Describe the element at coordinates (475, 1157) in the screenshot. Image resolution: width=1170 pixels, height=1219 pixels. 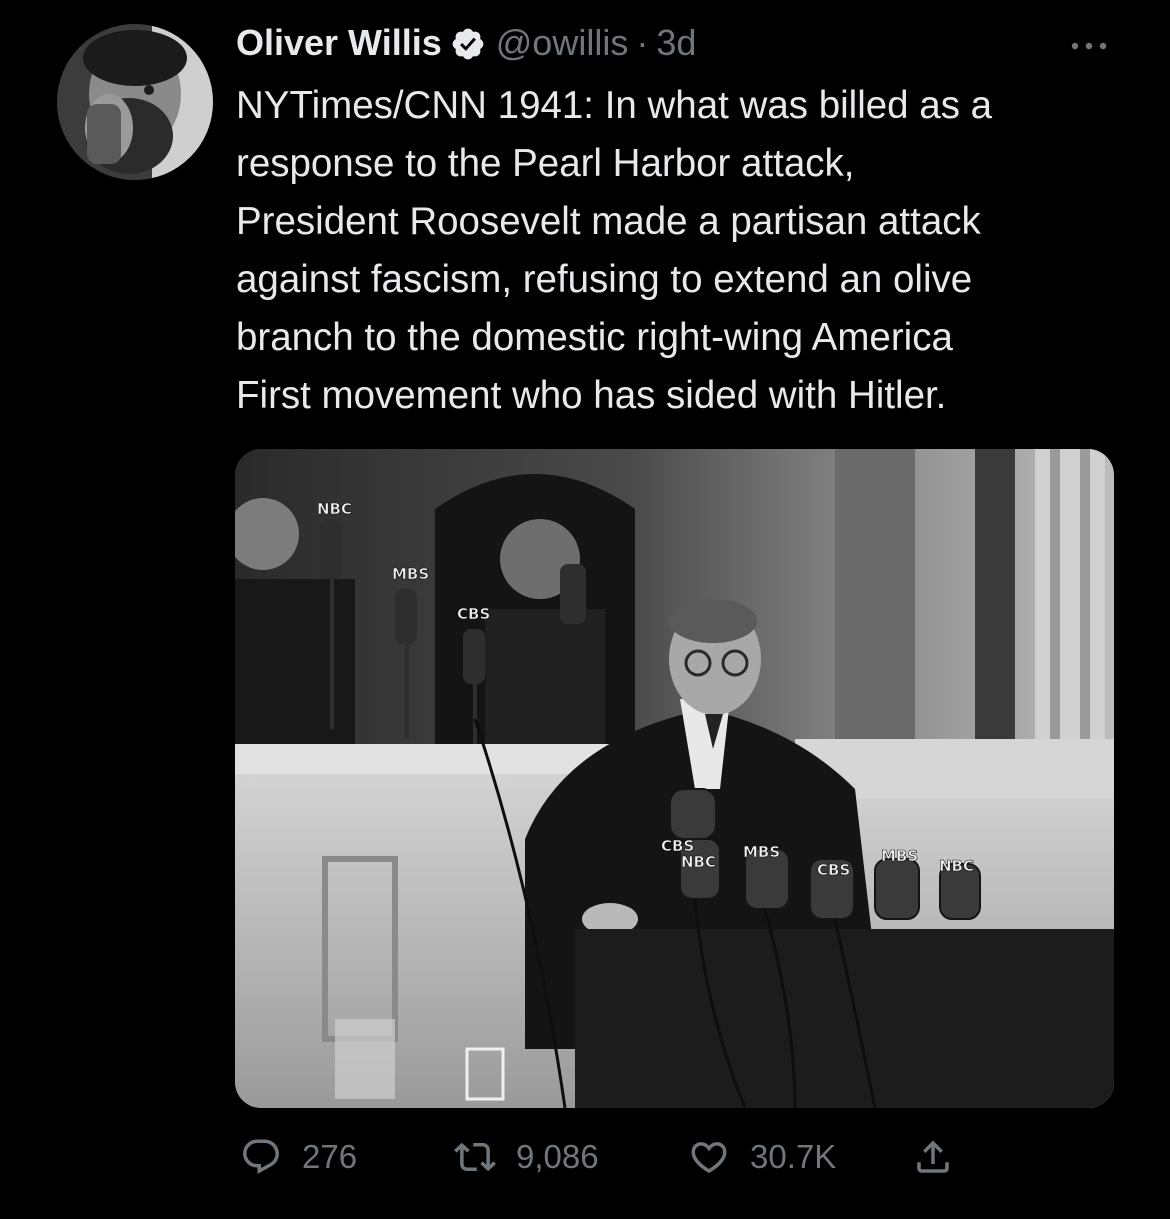
I see `retweet-icon` at that location.